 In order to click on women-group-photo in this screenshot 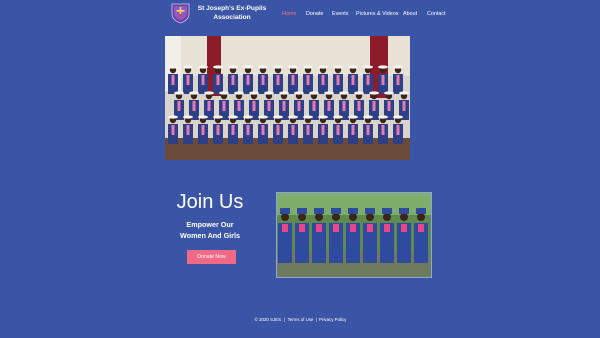, I will do `click(354, 235)`.